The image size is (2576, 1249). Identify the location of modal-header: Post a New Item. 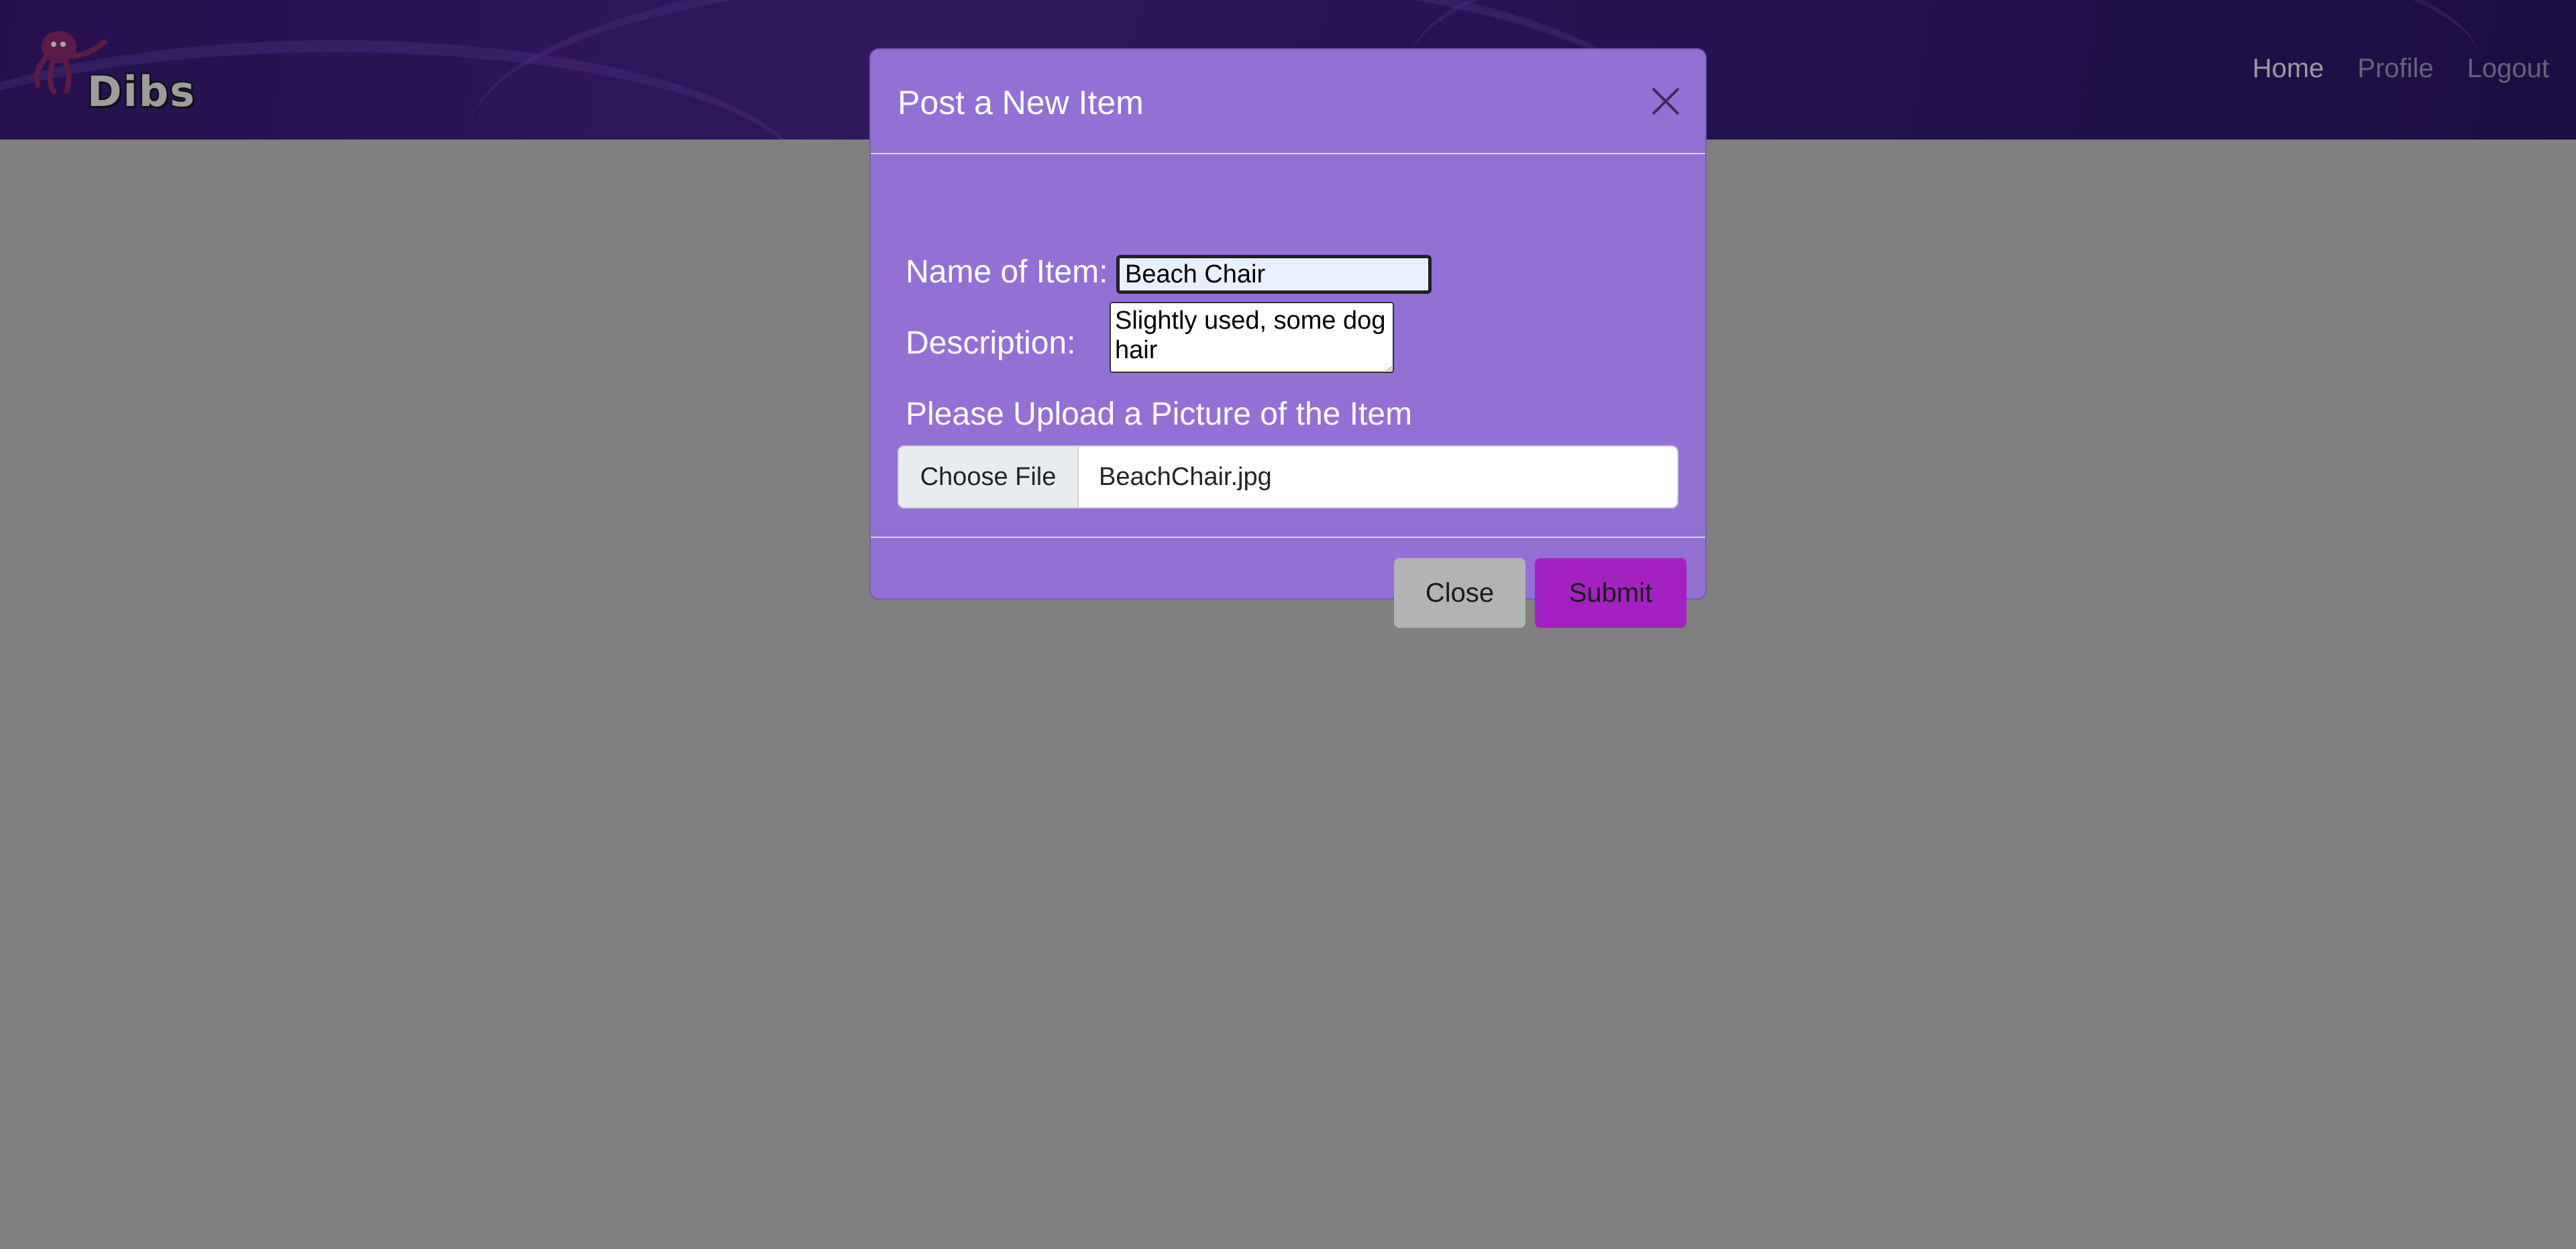
(1288, 102).